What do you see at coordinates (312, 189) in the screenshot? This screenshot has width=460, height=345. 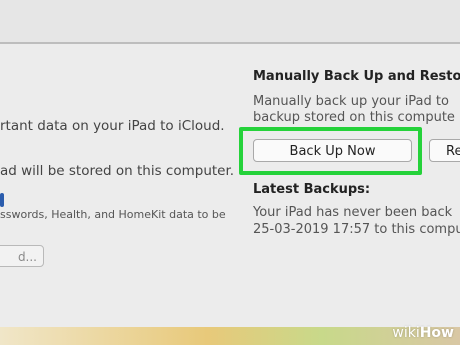 I see `latest-backups-heading: Latest Backups:` at bounding box center [312, 189].